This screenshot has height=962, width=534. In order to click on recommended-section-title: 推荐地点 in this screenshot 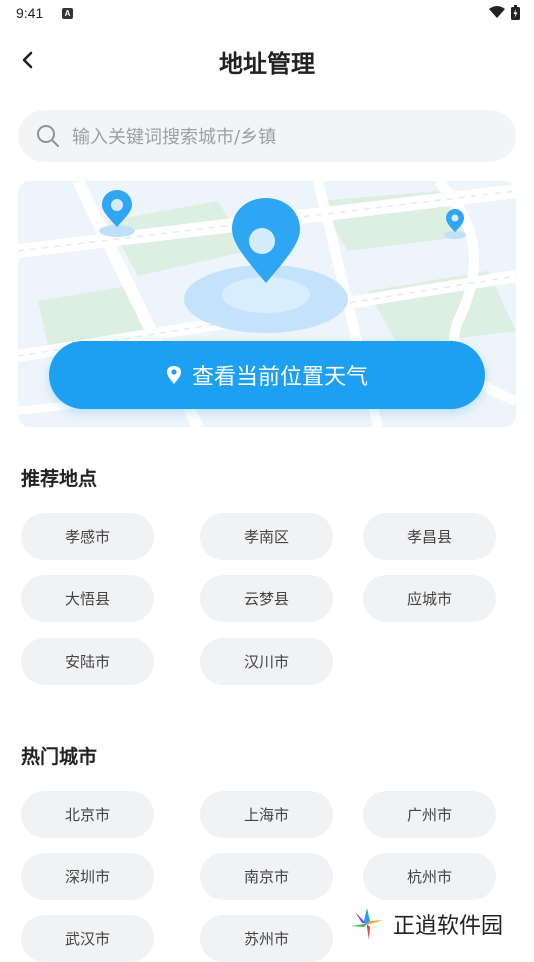, I will do `click(59, 479)`.